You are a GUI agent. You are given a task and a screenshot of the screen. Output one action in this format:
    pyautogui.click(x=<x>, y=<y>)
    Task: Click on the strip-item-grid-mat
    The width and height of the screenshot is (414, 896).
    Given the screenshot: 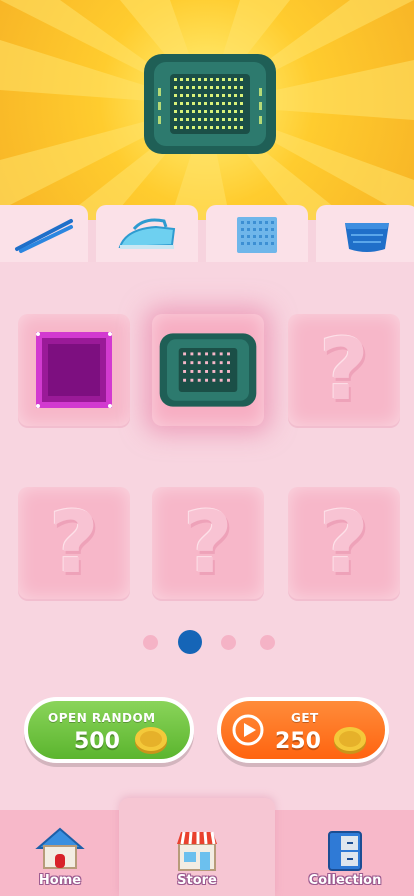 What is the action you would take?
    pyautogui.click(x=257, y=235)
    